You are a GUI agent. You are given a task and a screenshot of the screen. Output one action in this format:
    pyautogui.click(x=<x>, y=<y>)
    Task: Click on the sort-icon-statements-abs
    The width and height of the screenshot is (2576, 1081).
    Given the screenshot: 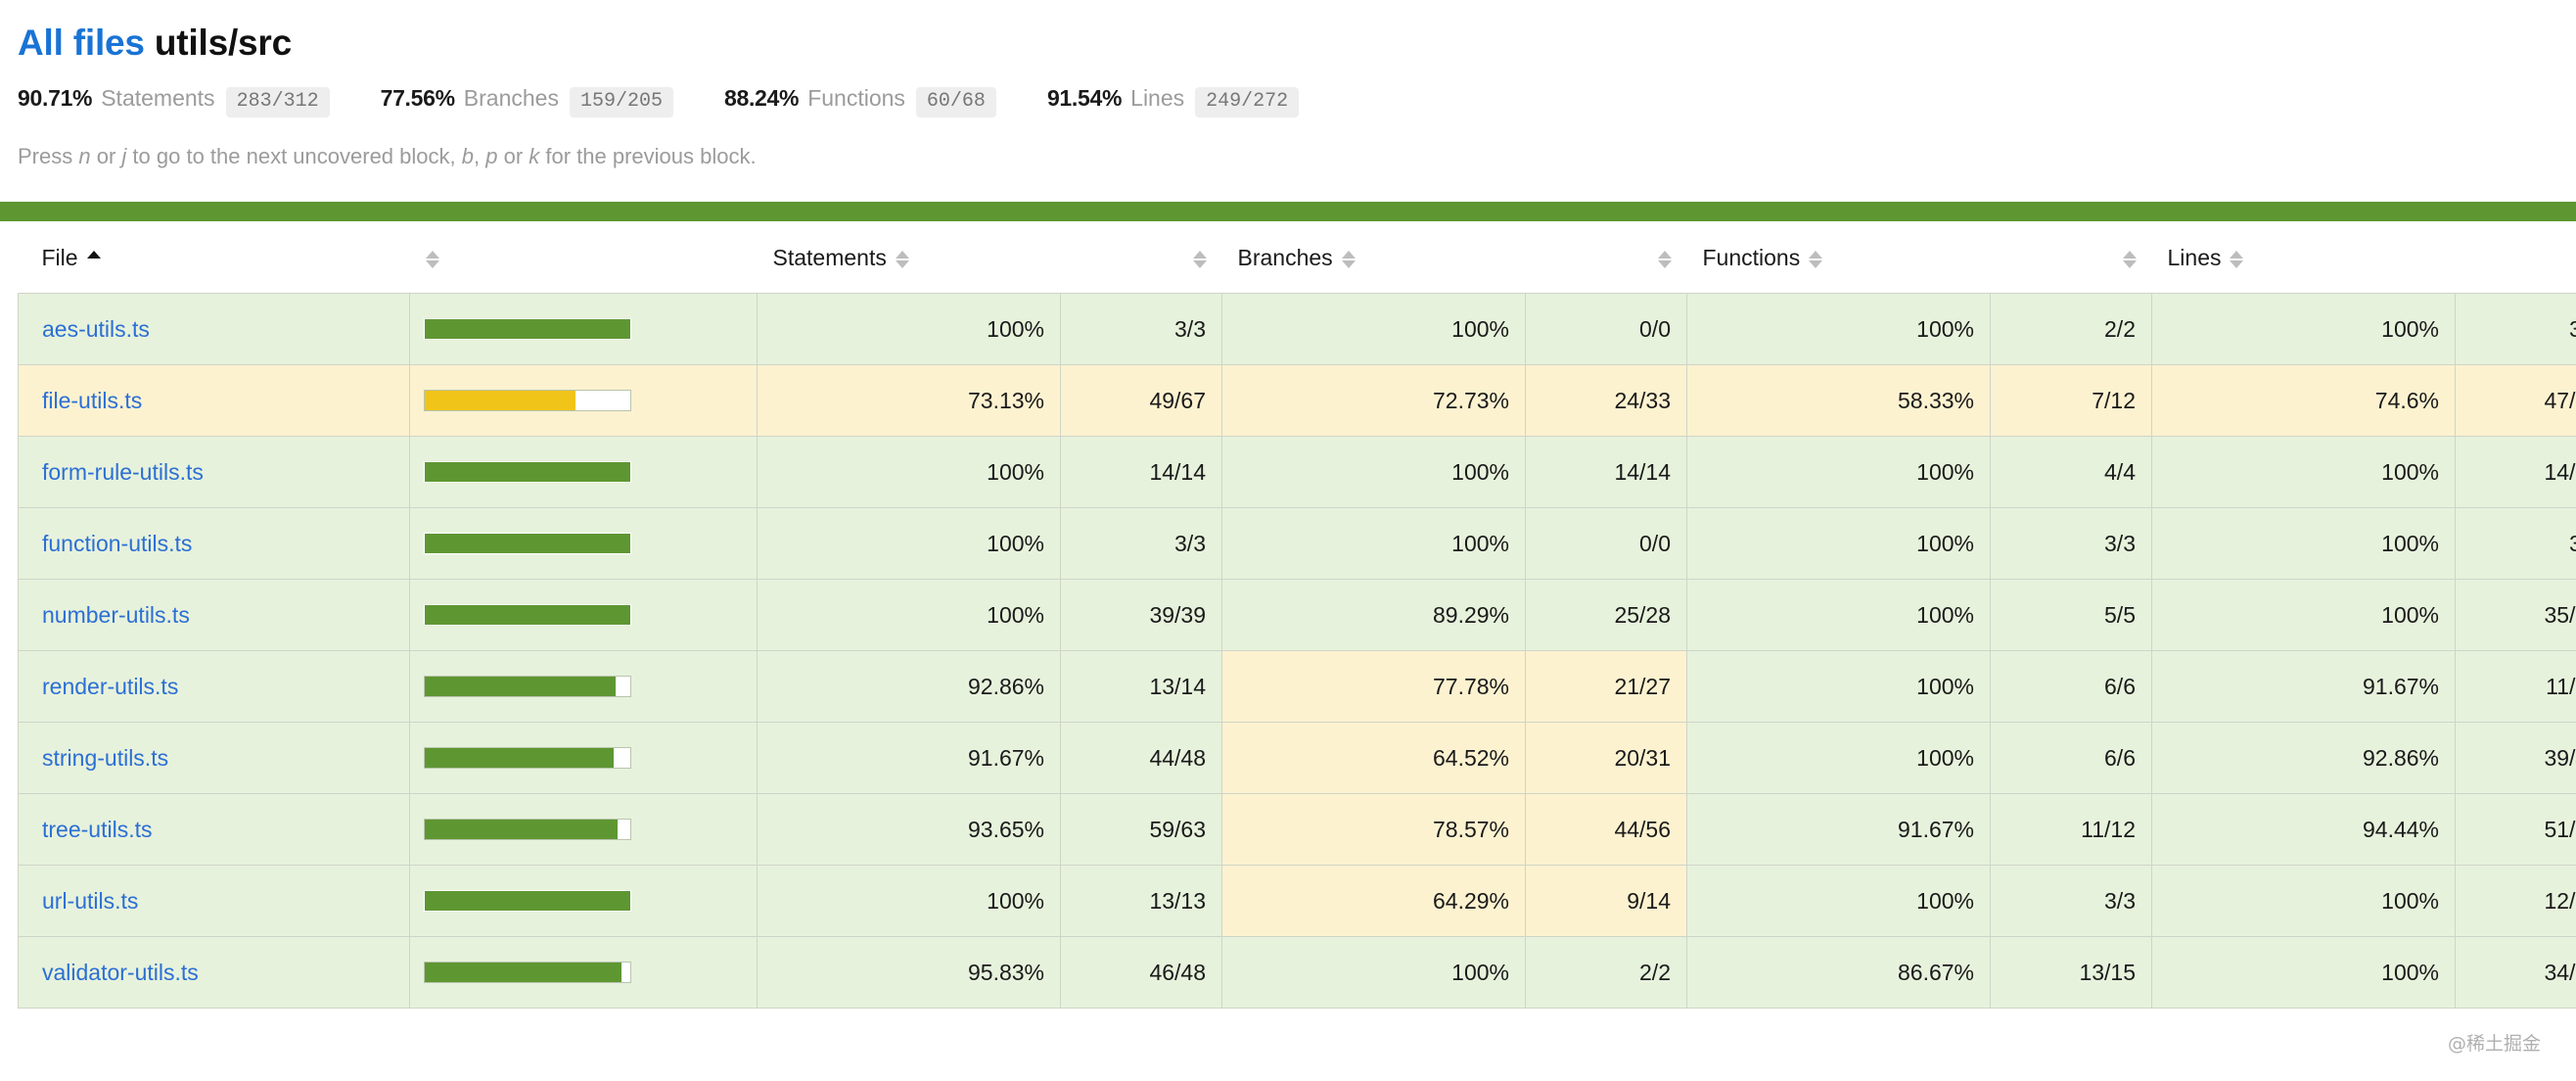 What is the action you would take?
    pyautogui.click(x=1199, y=259)
    